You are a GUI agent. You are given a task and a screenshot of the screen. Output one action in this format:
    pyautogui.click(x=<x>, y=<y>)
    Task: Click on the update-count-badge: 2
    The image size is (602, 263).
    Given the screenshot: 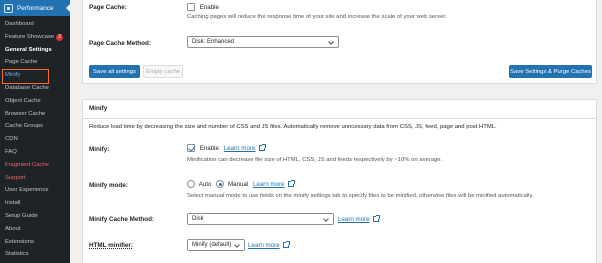 What is the action you would take?
    pyautogui.click(x=60, y=37)
    